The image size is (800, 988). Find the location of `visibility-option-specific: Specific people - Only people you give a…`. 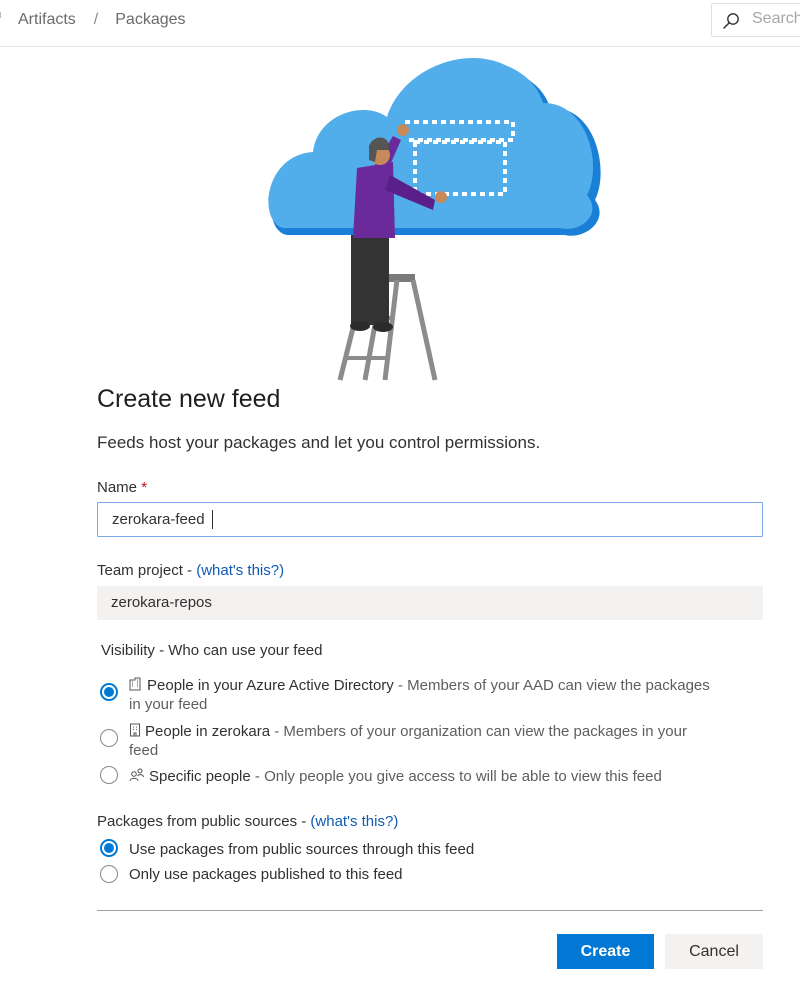

visibility-option-specific: Specific people - Only people you give a… is located at coordinates (449, 776).